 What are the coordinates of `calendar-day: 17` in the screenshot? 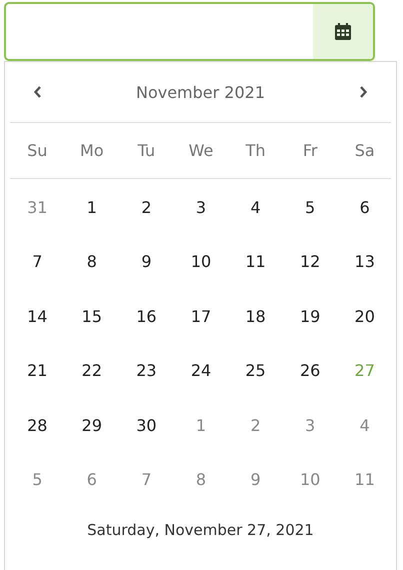 It's located at (201, 316).